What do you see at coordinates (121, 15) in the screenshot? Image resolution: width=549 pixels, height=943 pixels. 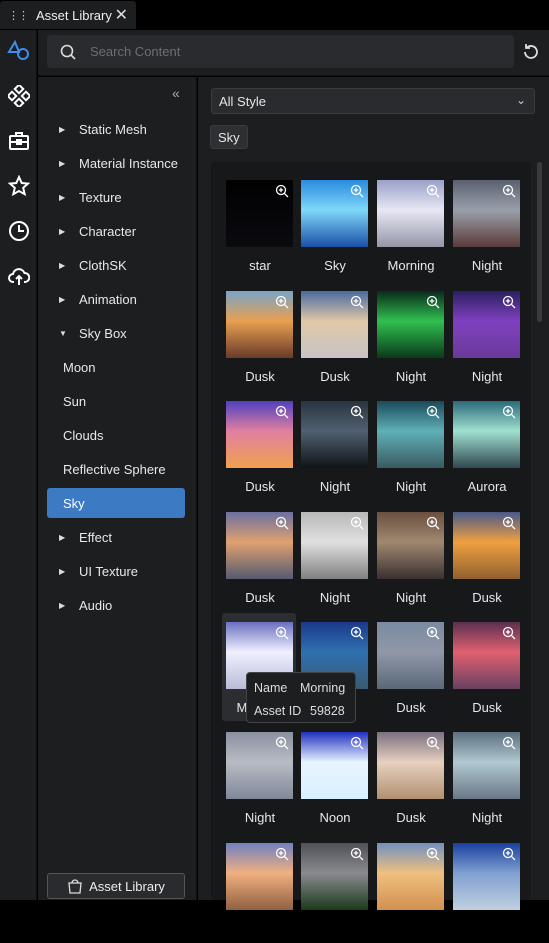 I see `close-icon: ✕` at bounding box center [121, 15].